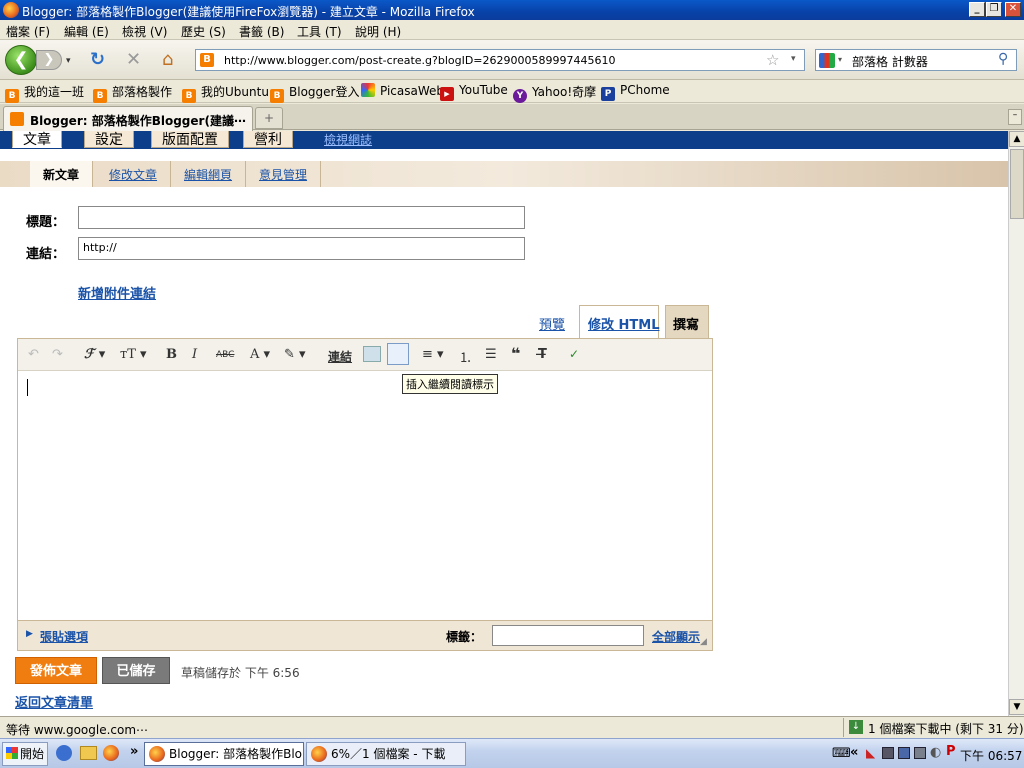  I want to click on compose-tab: 撰寫, so click(687, 322).